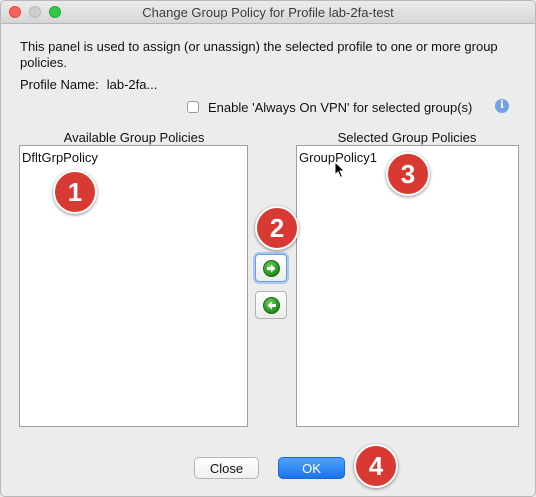 The width and height of the screenshot is (536, 497). I want to click on info-icon: i, so click(502, 106).